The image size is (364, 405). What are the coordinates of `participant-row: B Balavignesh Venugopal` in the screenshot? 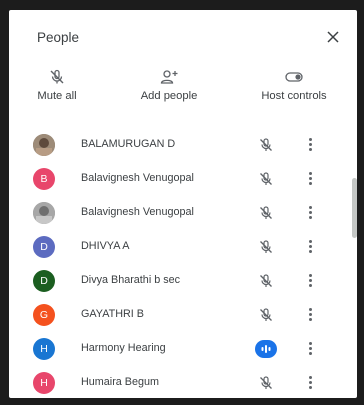 It's located at (183, 179).